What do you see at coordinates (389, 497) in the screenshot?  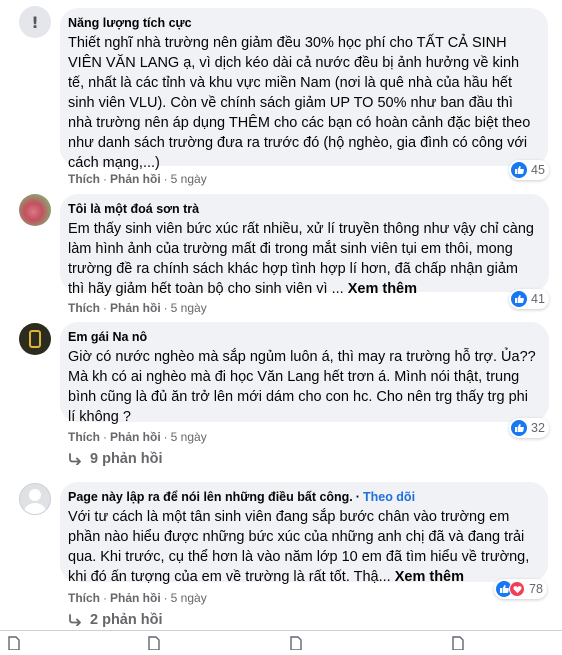 I see `follow-link: Theo dõi` at bounding box center [389, 497].